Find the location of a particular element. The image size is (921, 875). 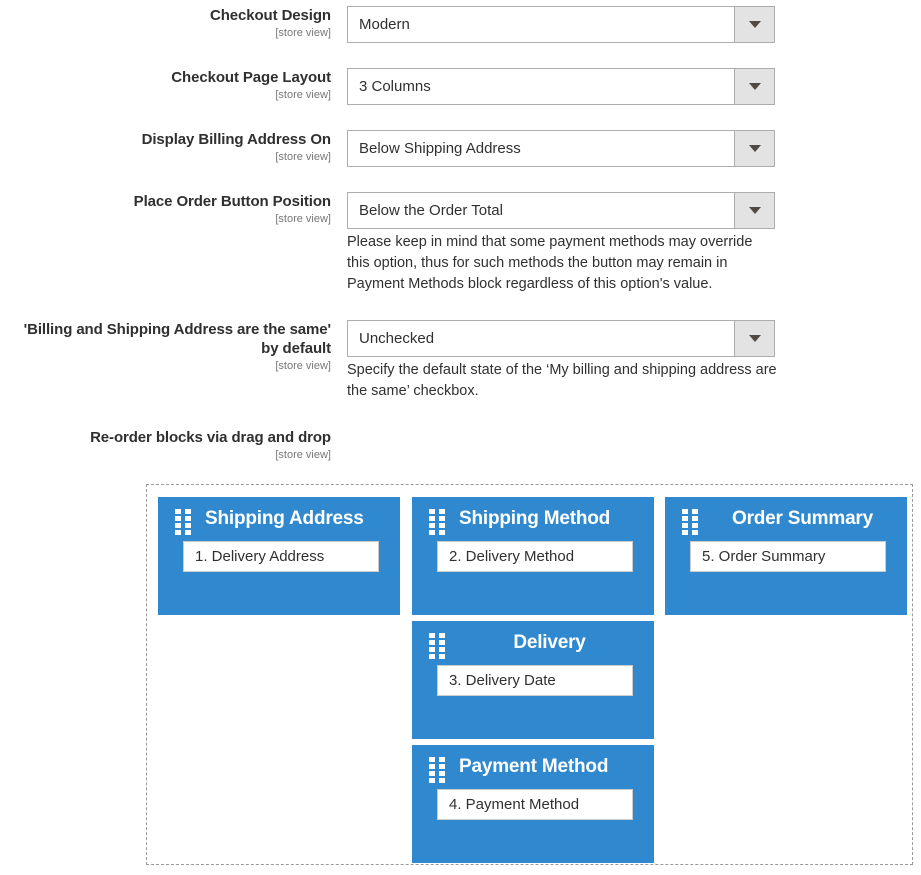

select-billing-shipping-same-default-value: Unchecked is located at coordinates (397, 338).